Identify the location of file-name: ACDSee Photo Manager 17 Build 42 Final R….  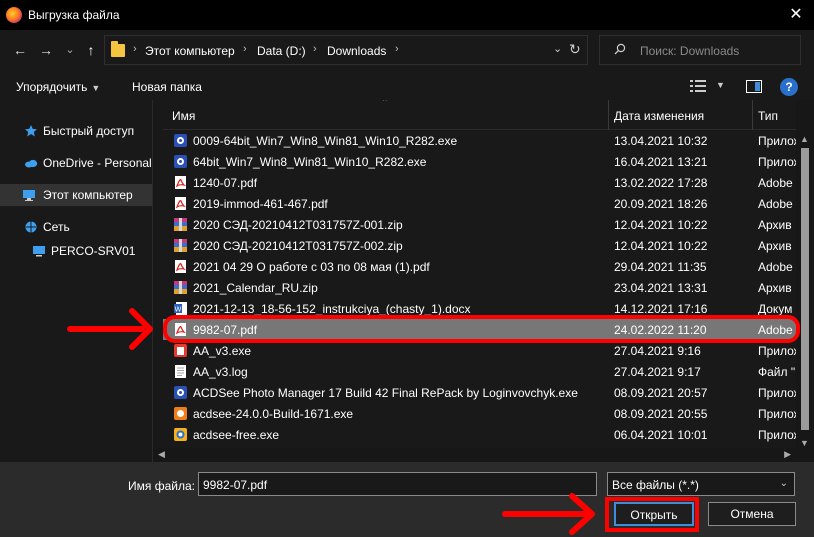
(385, 393).